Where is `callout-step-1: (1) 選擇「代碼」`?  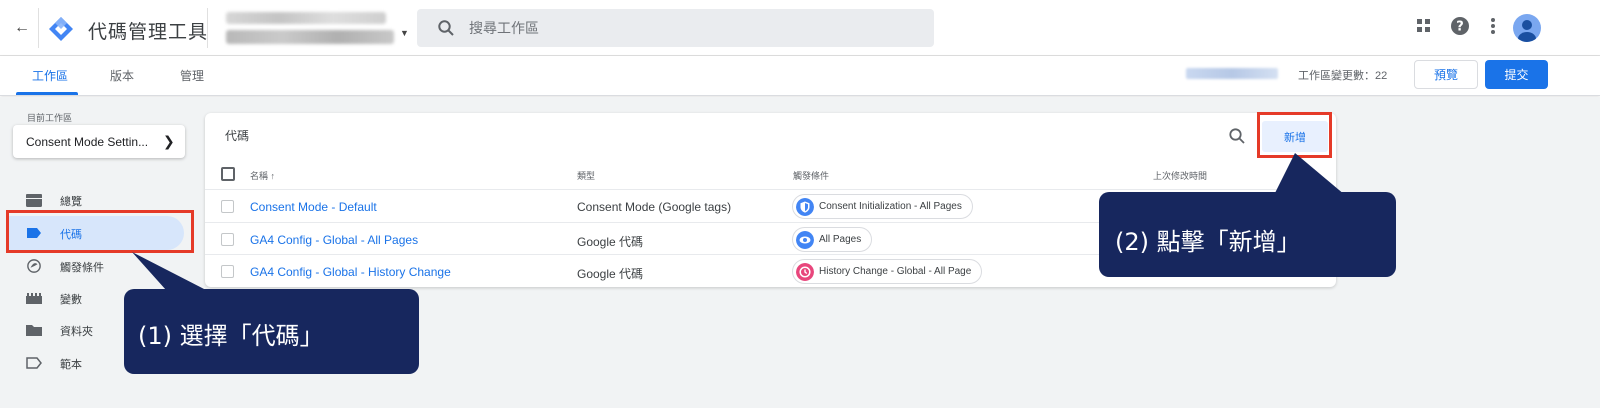
callout-step-1: (1) 選擇「代碼」 is located at coordinates (271, 331).